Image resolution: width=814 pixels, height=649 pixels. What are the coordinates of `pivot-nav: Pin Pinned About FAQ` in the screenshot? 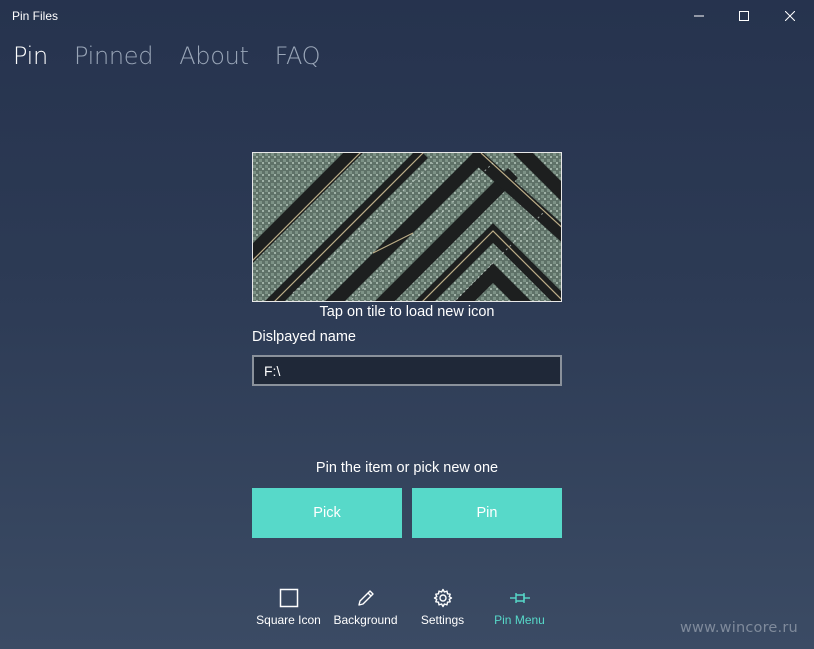 It's located at (167, 56).